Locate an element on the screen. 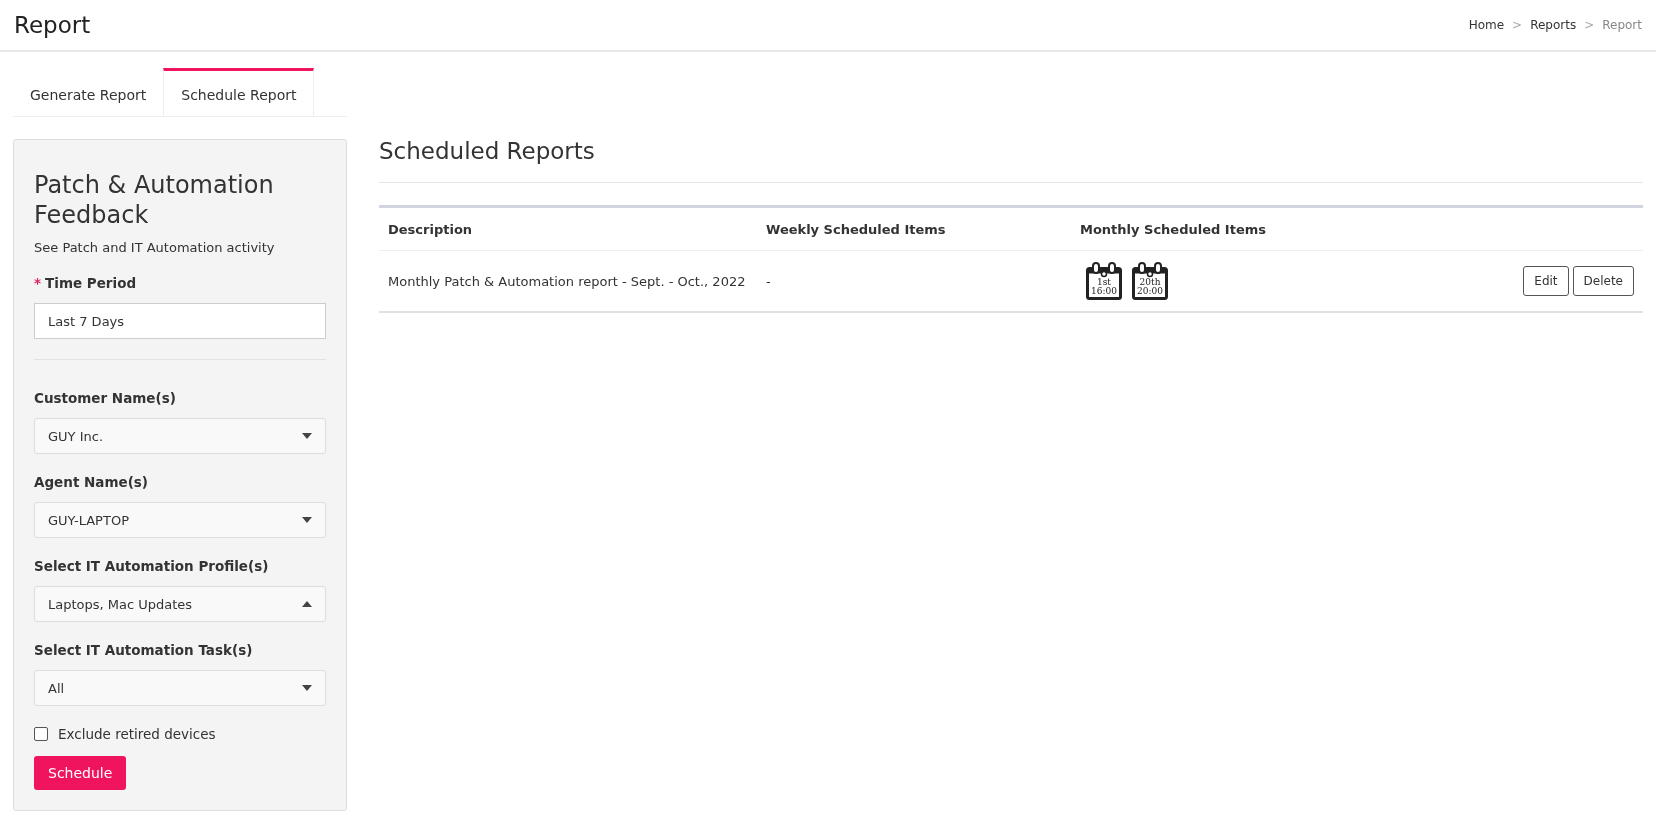 Image resolution: width=1656 pixels, height=817 pixels. dropdown: All is located at coordinates (180, 688).